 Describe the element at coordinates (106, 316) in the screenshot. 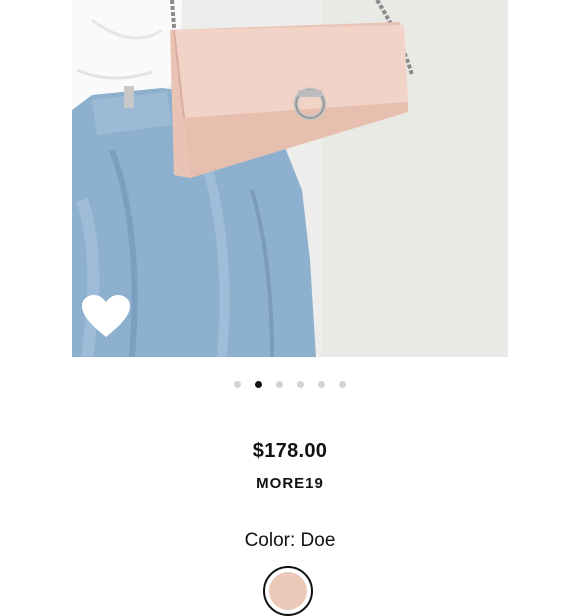

I see `wishlist-heart-icon` at that location.